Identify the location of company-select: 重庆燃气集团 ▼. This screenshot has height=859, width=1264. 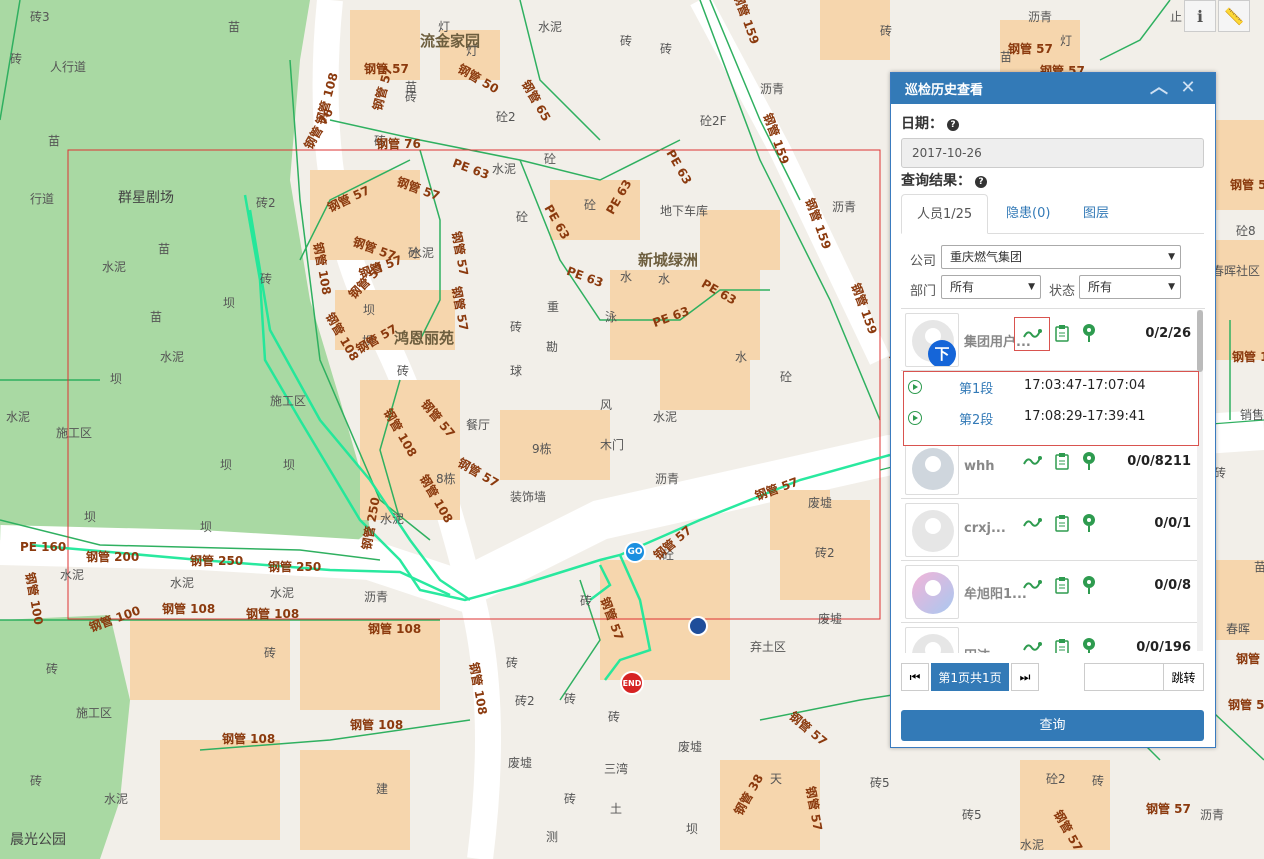
(1061, 257).